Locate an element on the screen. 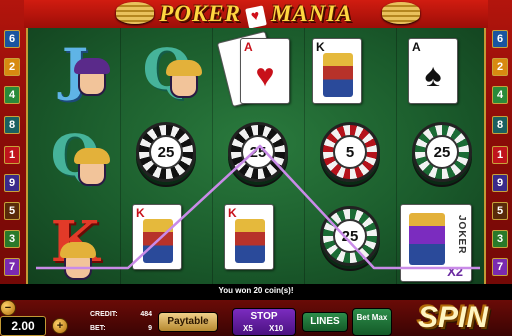 This screenshot has height=336, width=512. title-bar: POKER ♥ MANIA is located at coordinates (256, 14).